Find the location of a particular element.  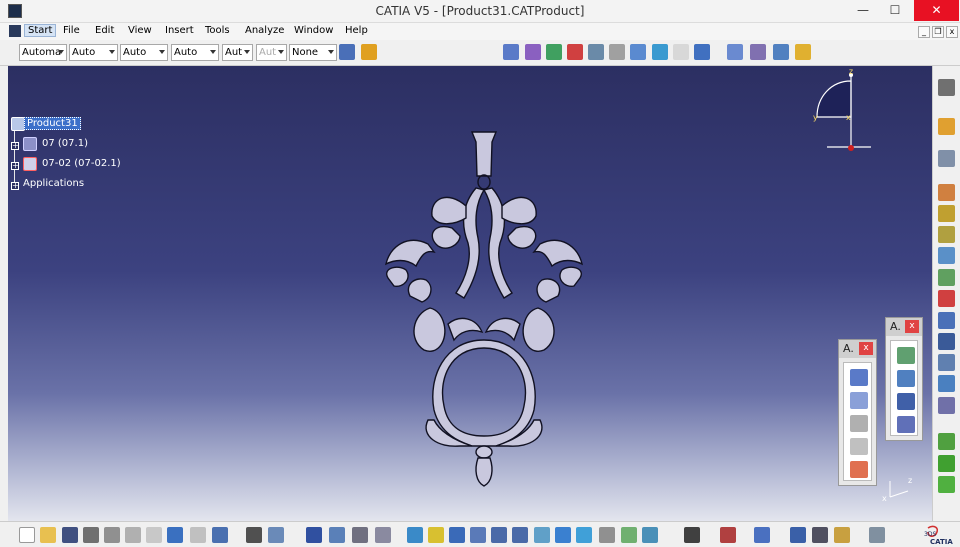

workbench-switch-icon is located at coordinates (762, 535).